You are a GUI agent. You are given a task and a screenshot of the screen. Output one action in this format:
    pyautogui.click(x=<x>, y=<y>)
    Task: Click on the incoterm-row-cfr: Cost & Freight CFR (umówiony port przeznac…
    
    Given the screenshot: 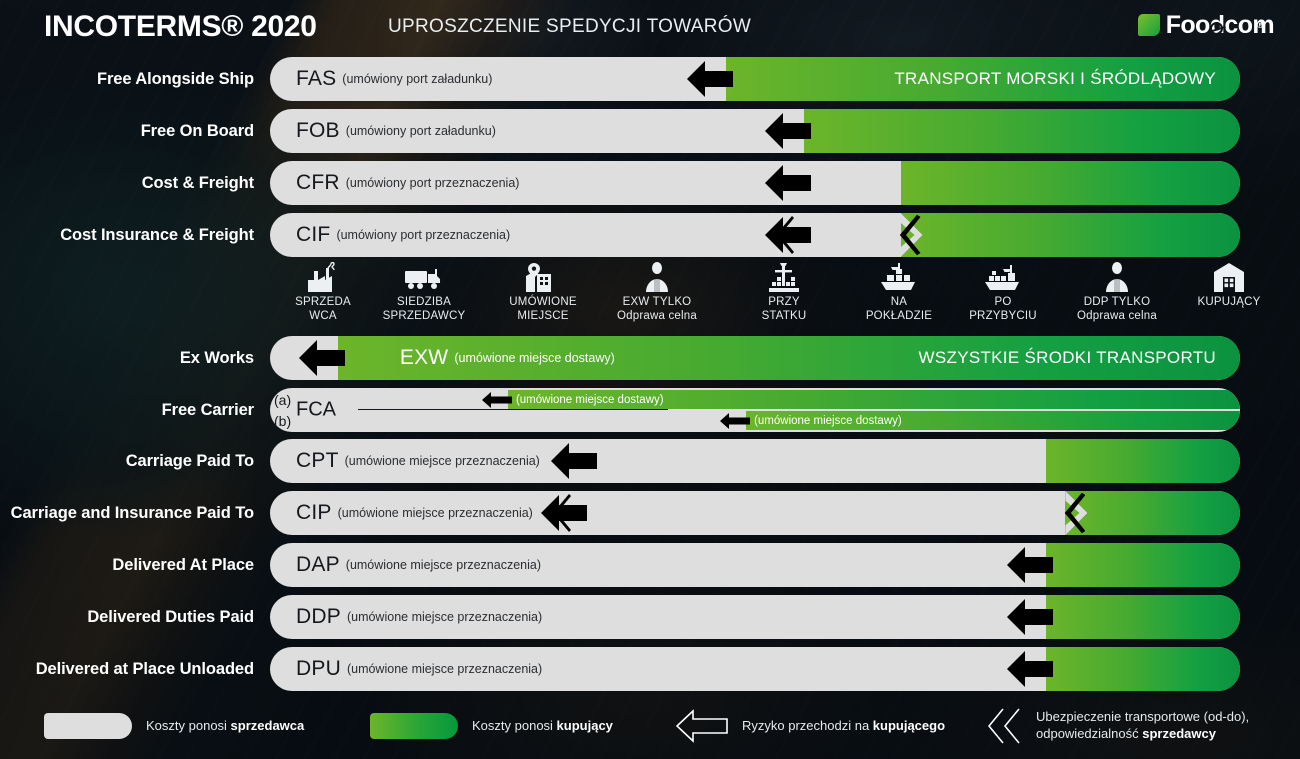 What is the action you would take?
    pyautogui.click(x=650, y=183)
    